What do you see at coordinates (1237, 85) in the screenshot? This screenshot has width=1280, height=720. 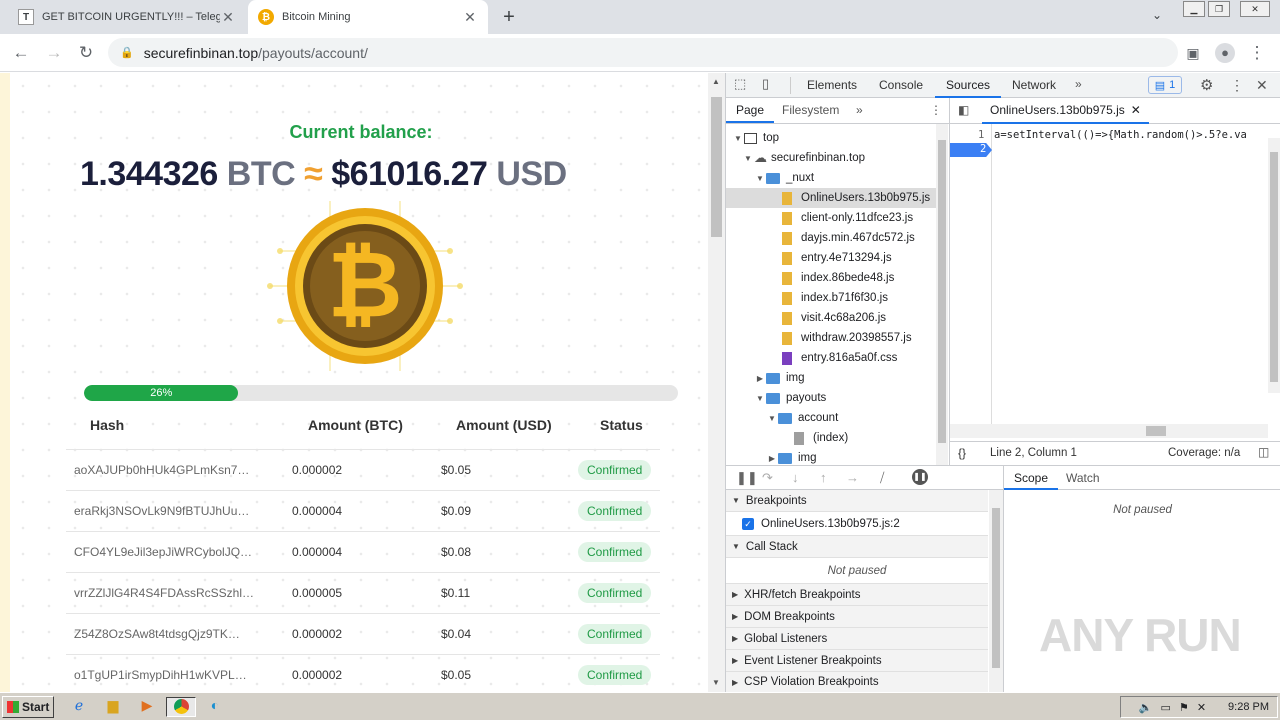 I see `devtools-menu-icon: ⋮` at bounding box center [1237, 85].